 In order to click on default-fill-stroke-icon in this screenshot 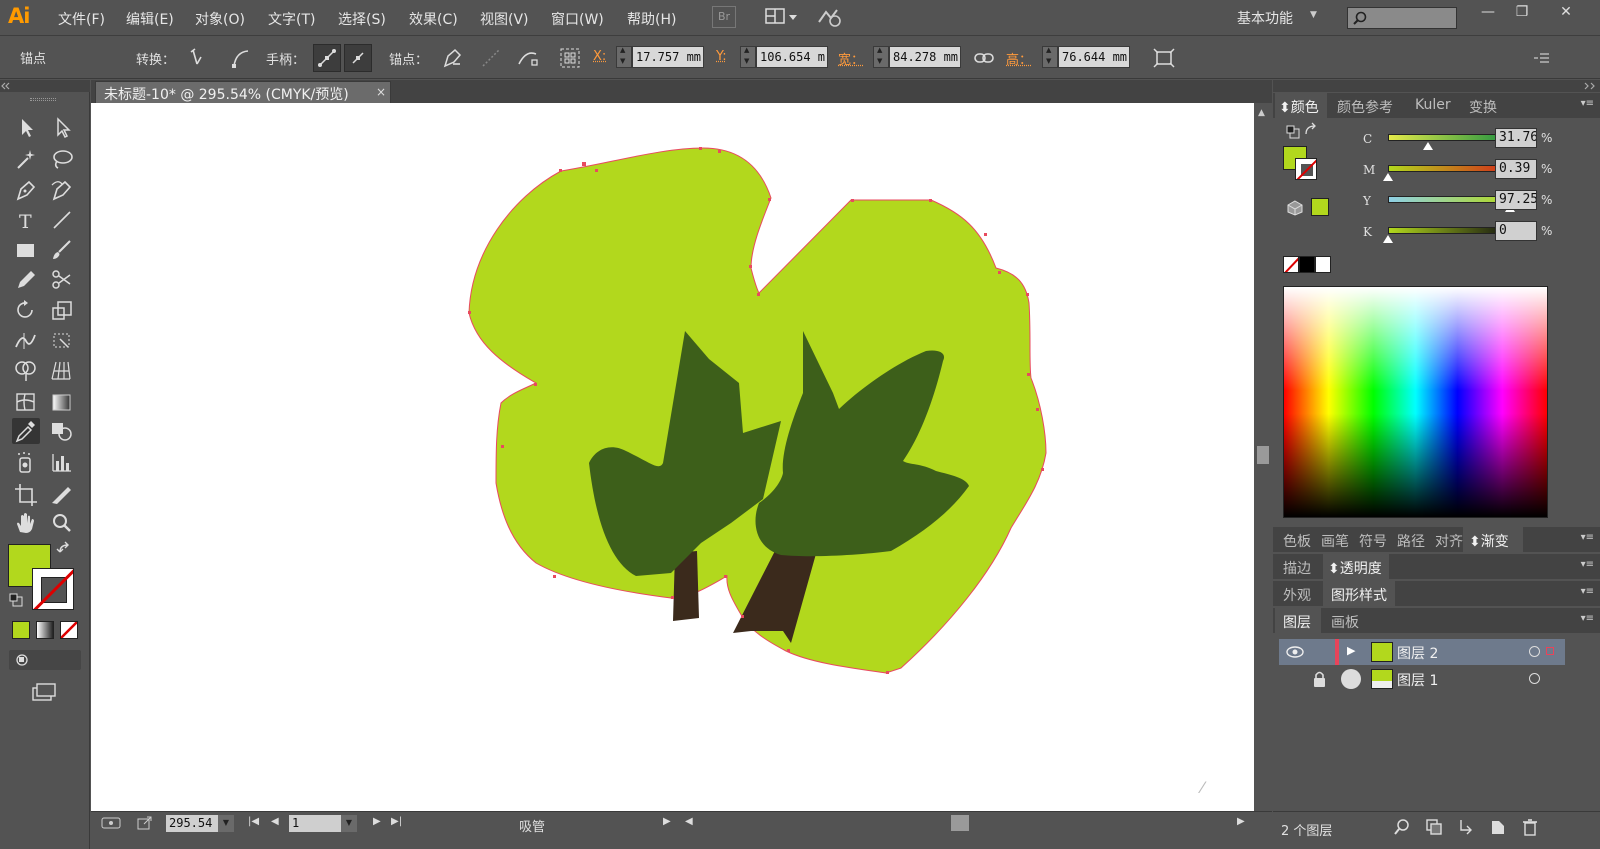, I will do `click(16, 600)`.